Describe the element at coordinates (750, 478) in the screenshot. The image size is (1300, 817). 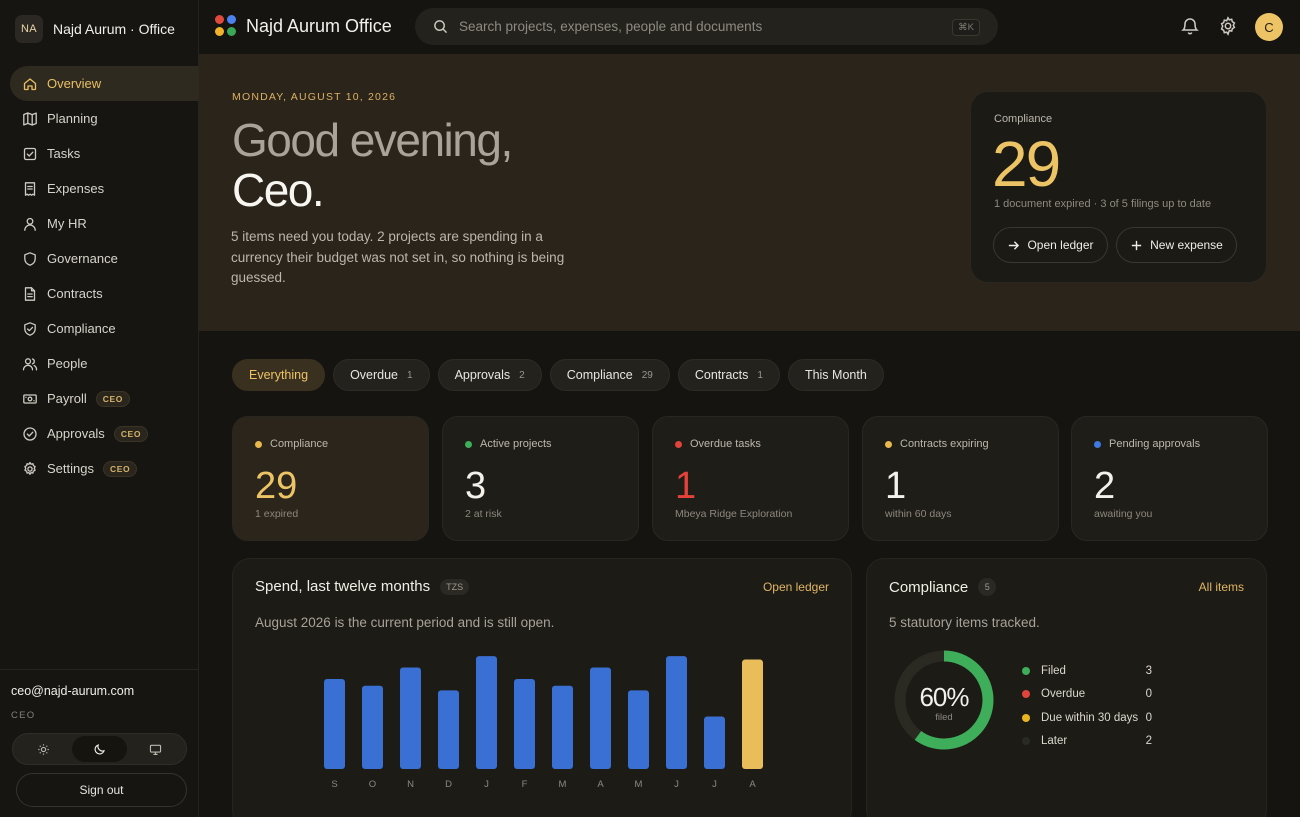
I see `stat-card-overdue-tasks: Overdue tasks 1 Mbeya Ridge Exploration` at that location.